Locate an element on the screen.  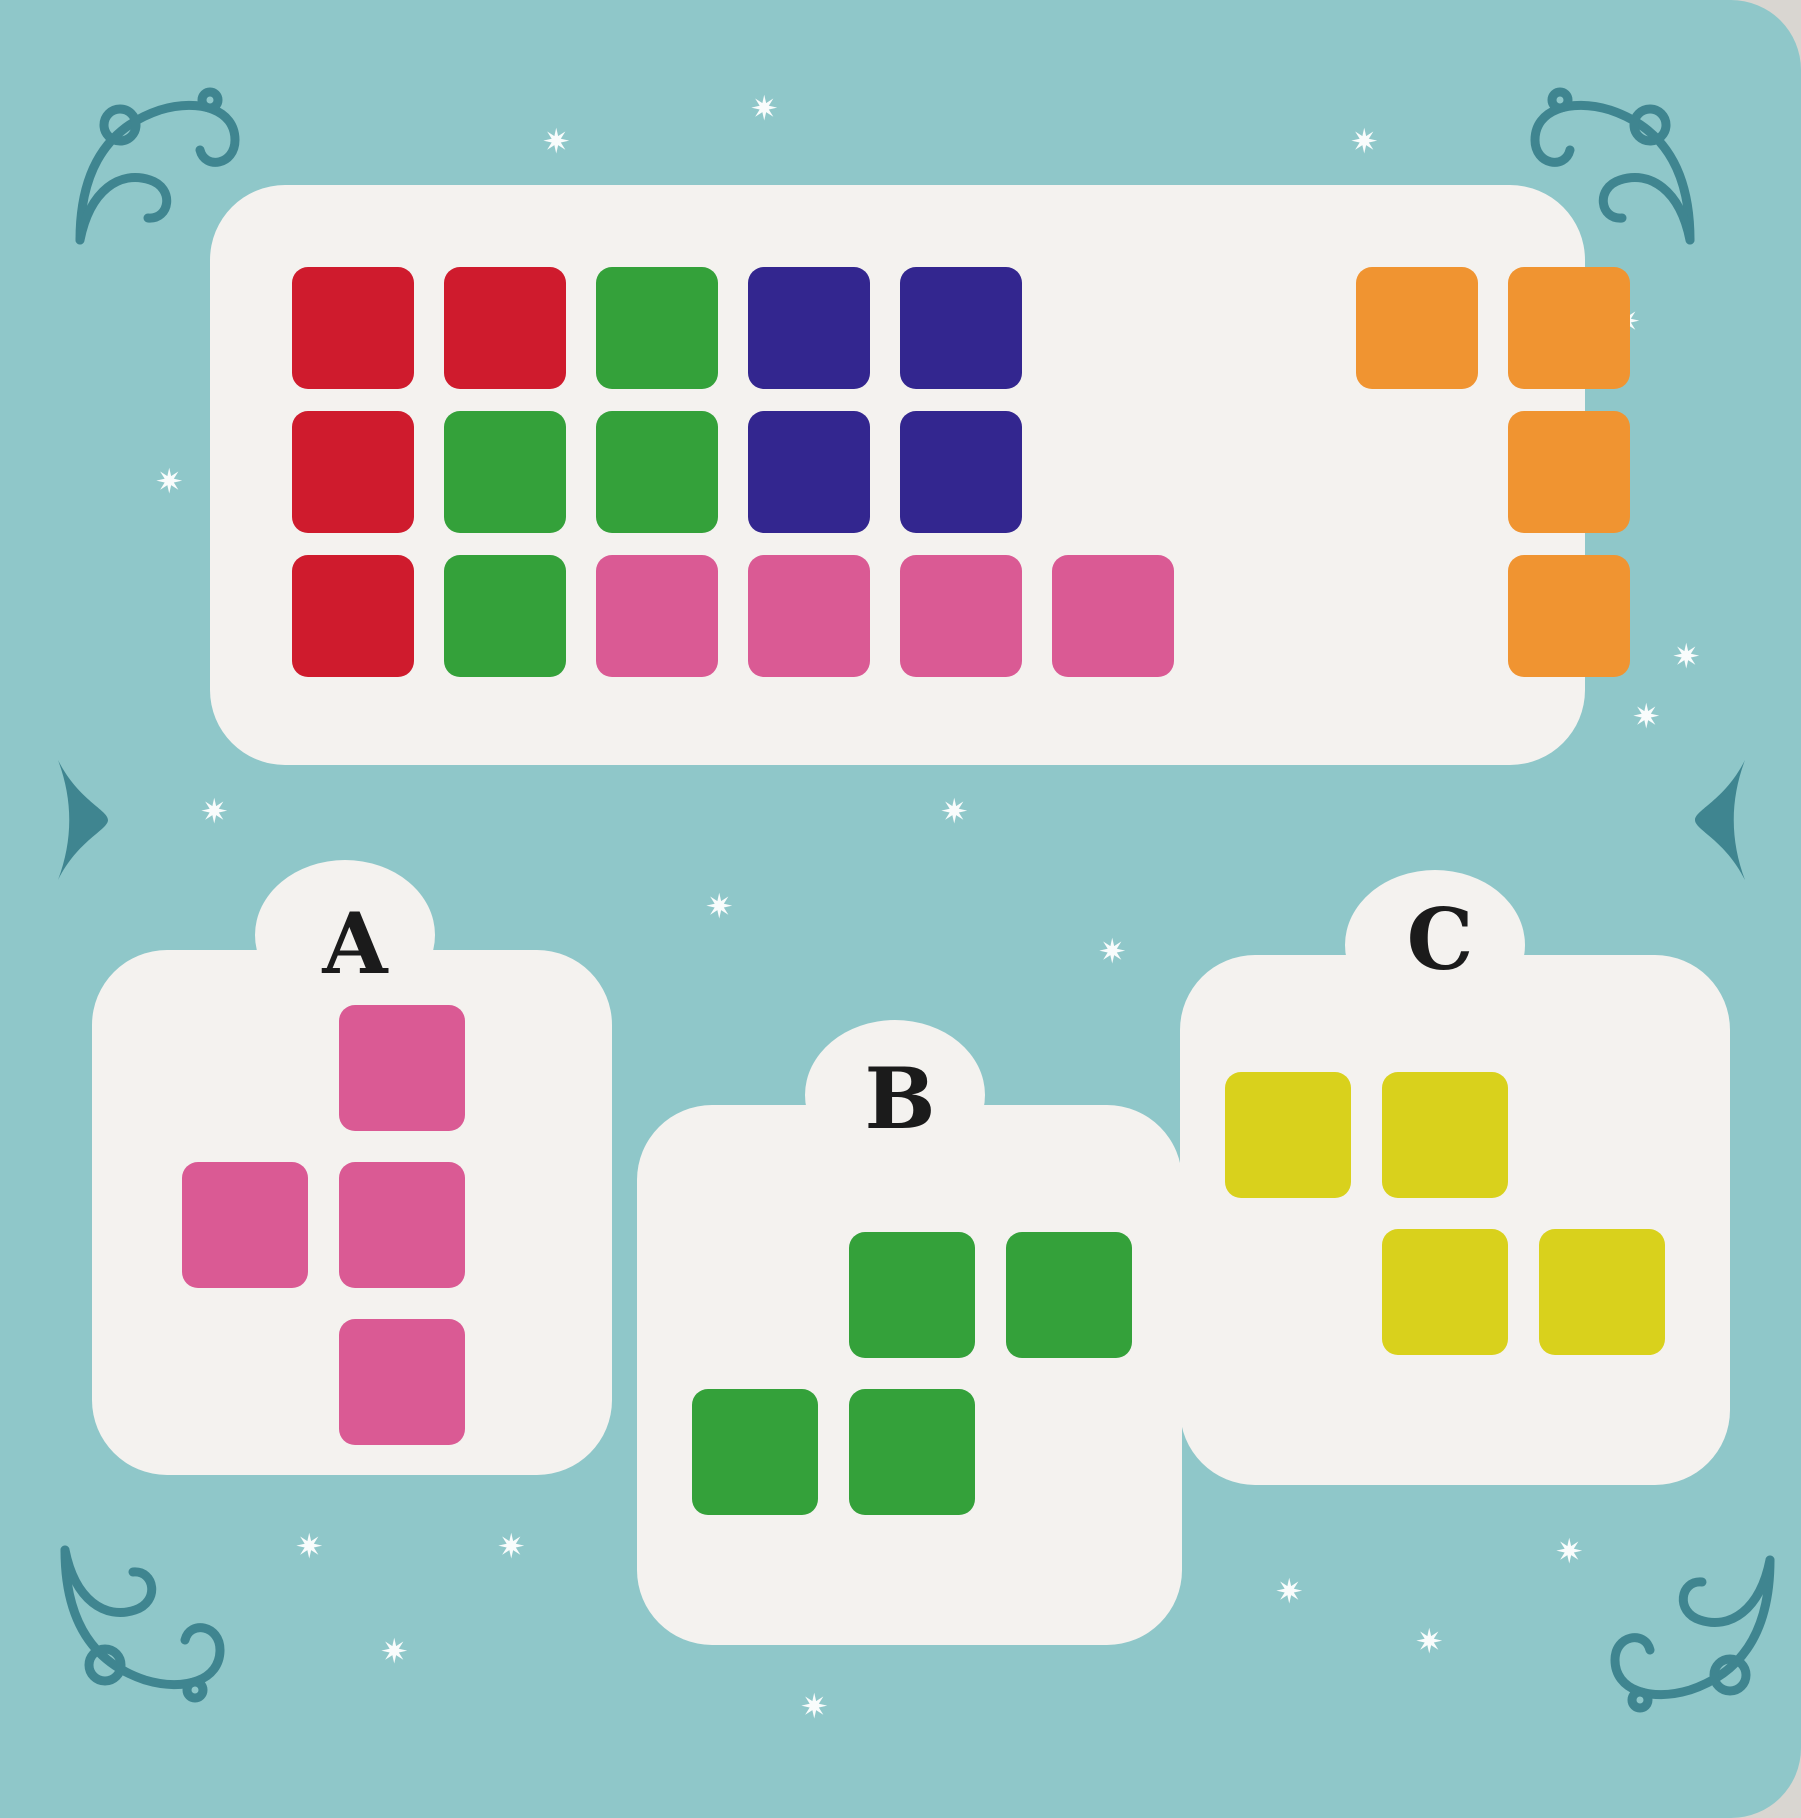
option-c-label: C is located at coordinates (1440, 939).